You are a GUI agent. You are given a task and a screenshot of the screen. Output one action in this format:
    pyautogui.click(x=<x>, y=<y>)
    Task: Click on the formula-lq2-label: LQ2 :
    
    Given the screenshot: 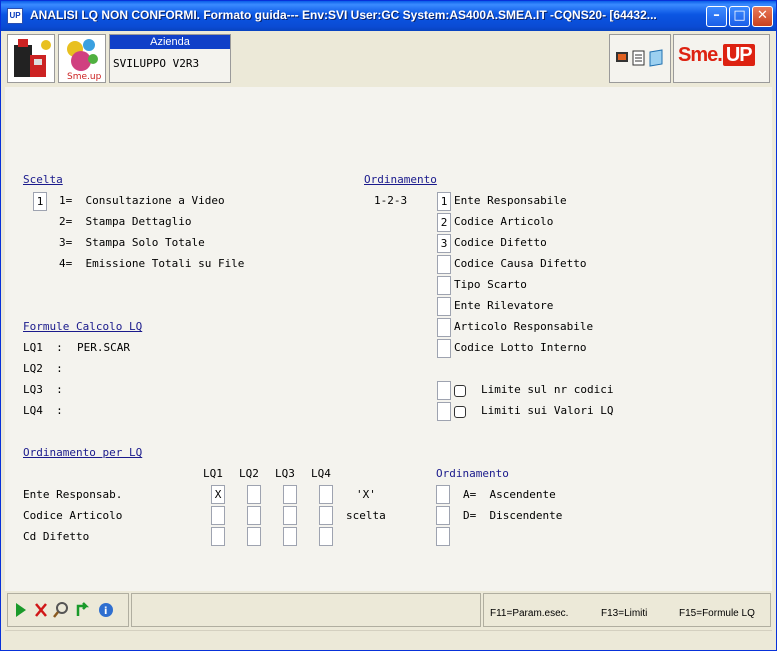 What is the action you would take?
    pyautogui.click(x=43, y=368)
    